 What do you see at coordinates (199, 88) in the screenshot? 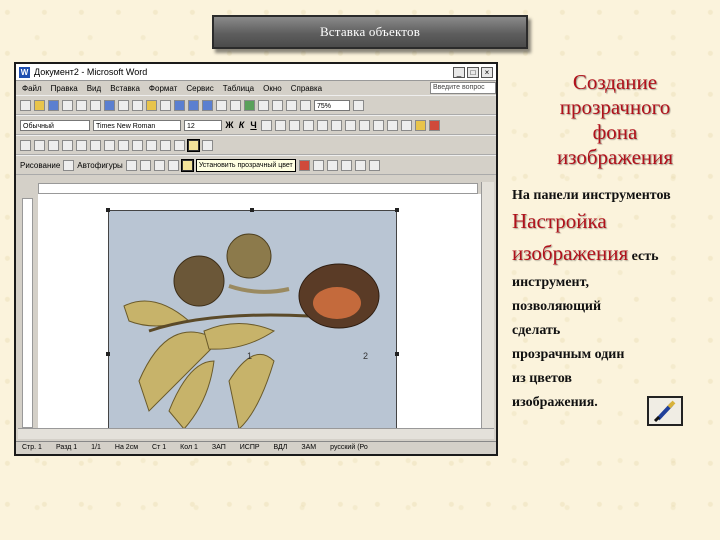
I see `menu-tools: Сервис` at bounding box center [199, 88].